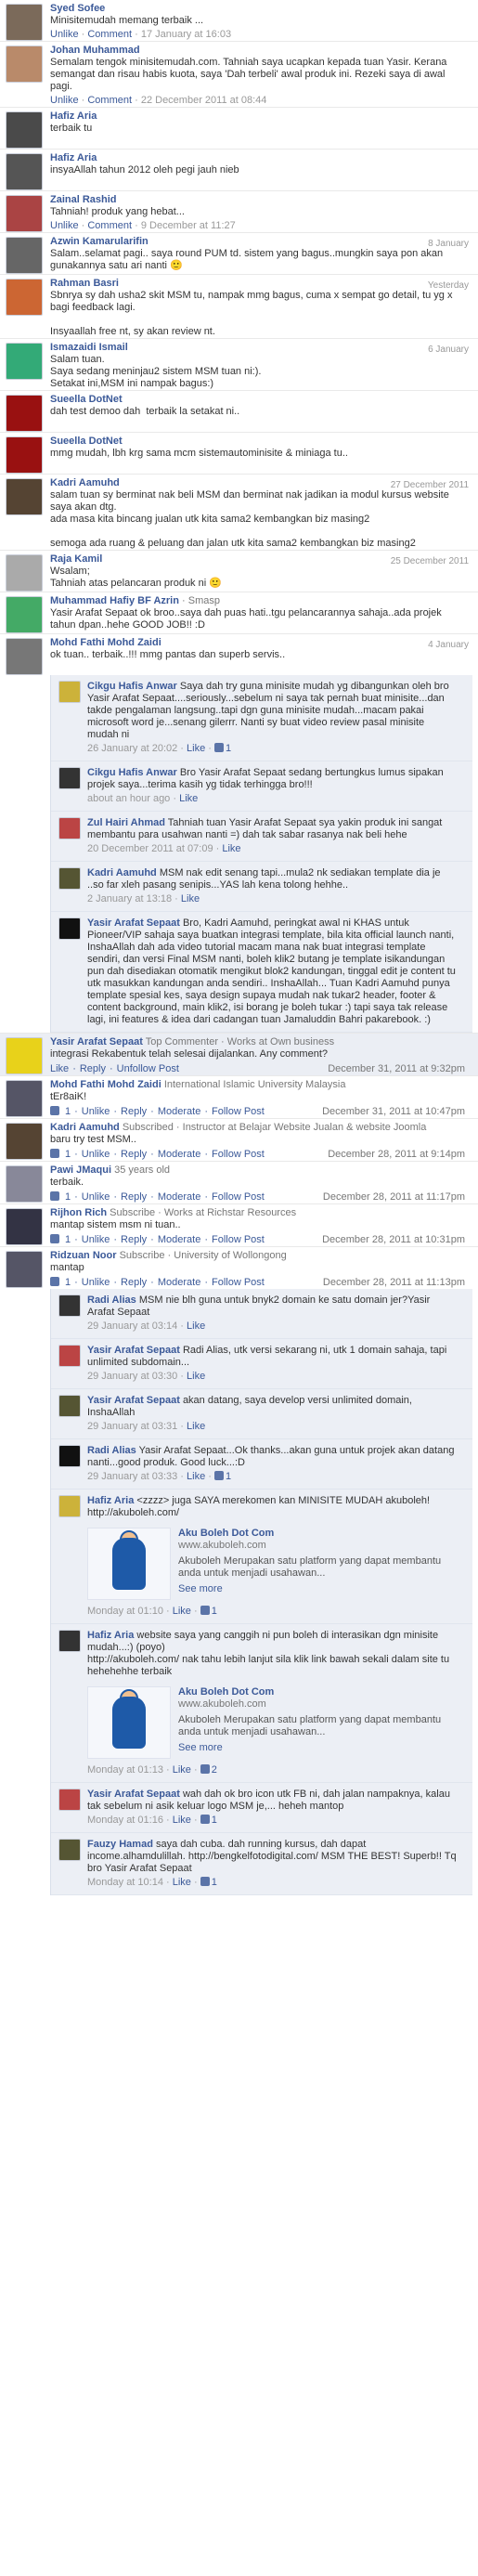  What do you see at coordinates (78, 1212) in the screenshot?
I see `author-name: Rijhon Rich` at bounding box center [78, 1212].